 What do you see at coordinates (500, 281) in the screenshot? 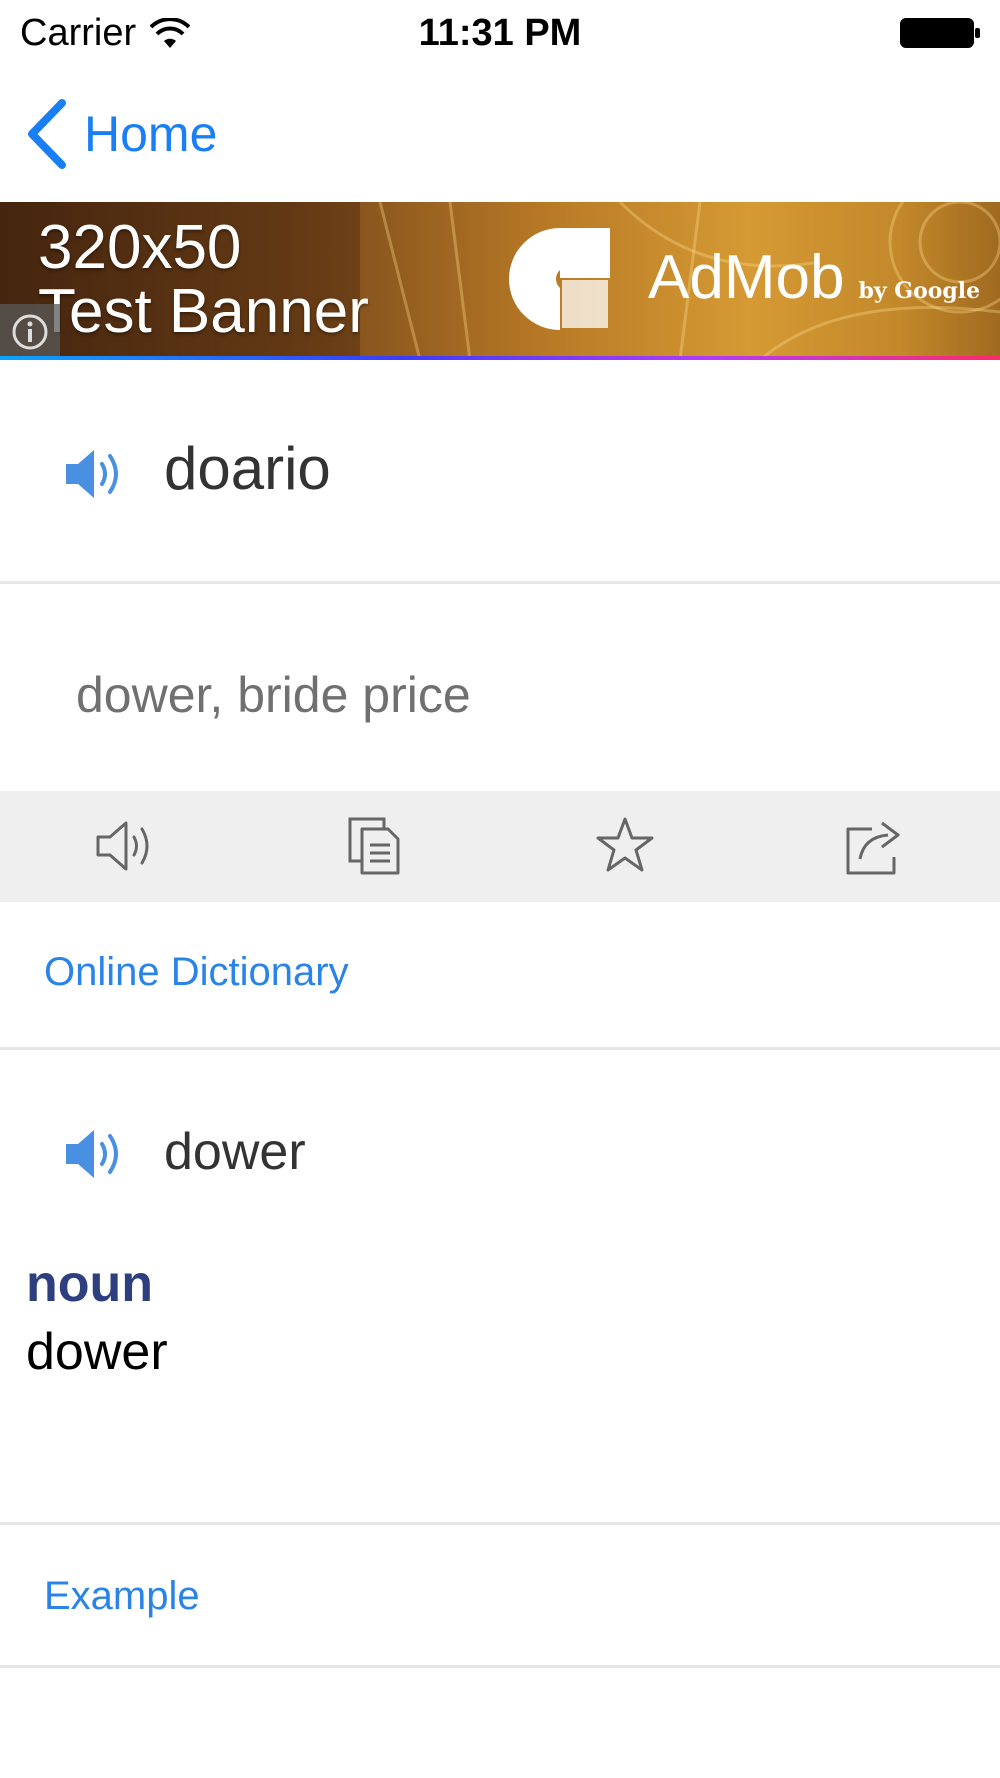
I see `ad-banner: 320x50 Test Banner AdMob by Google` at bounding box center [500, 281].